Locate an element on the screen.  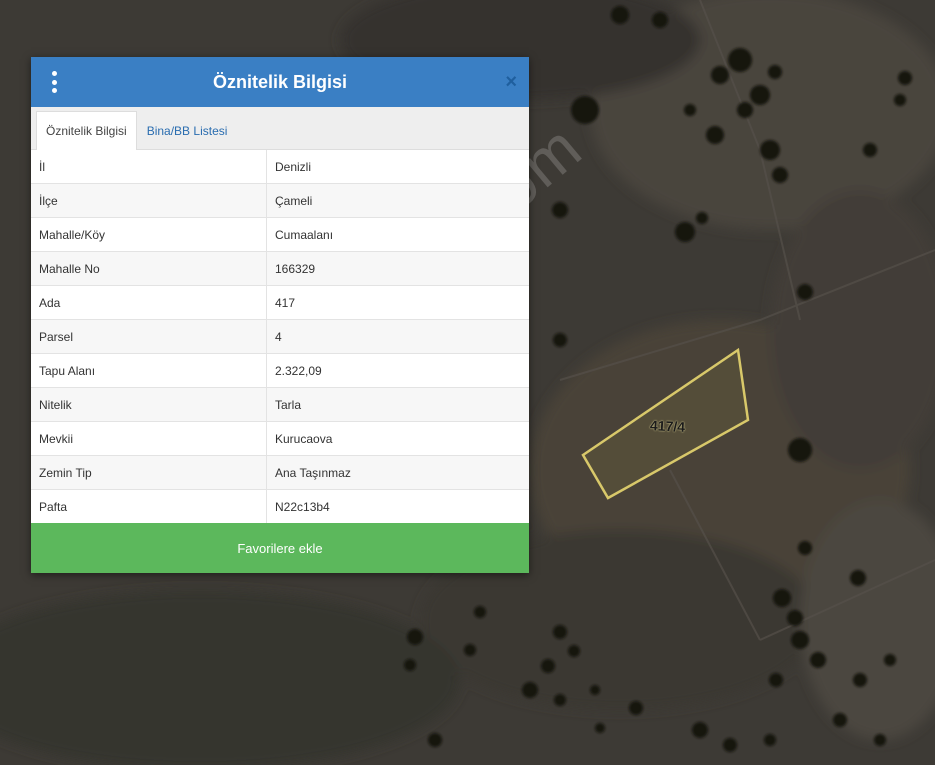
attribute-key: Ada is located at coordinates (149, 302).